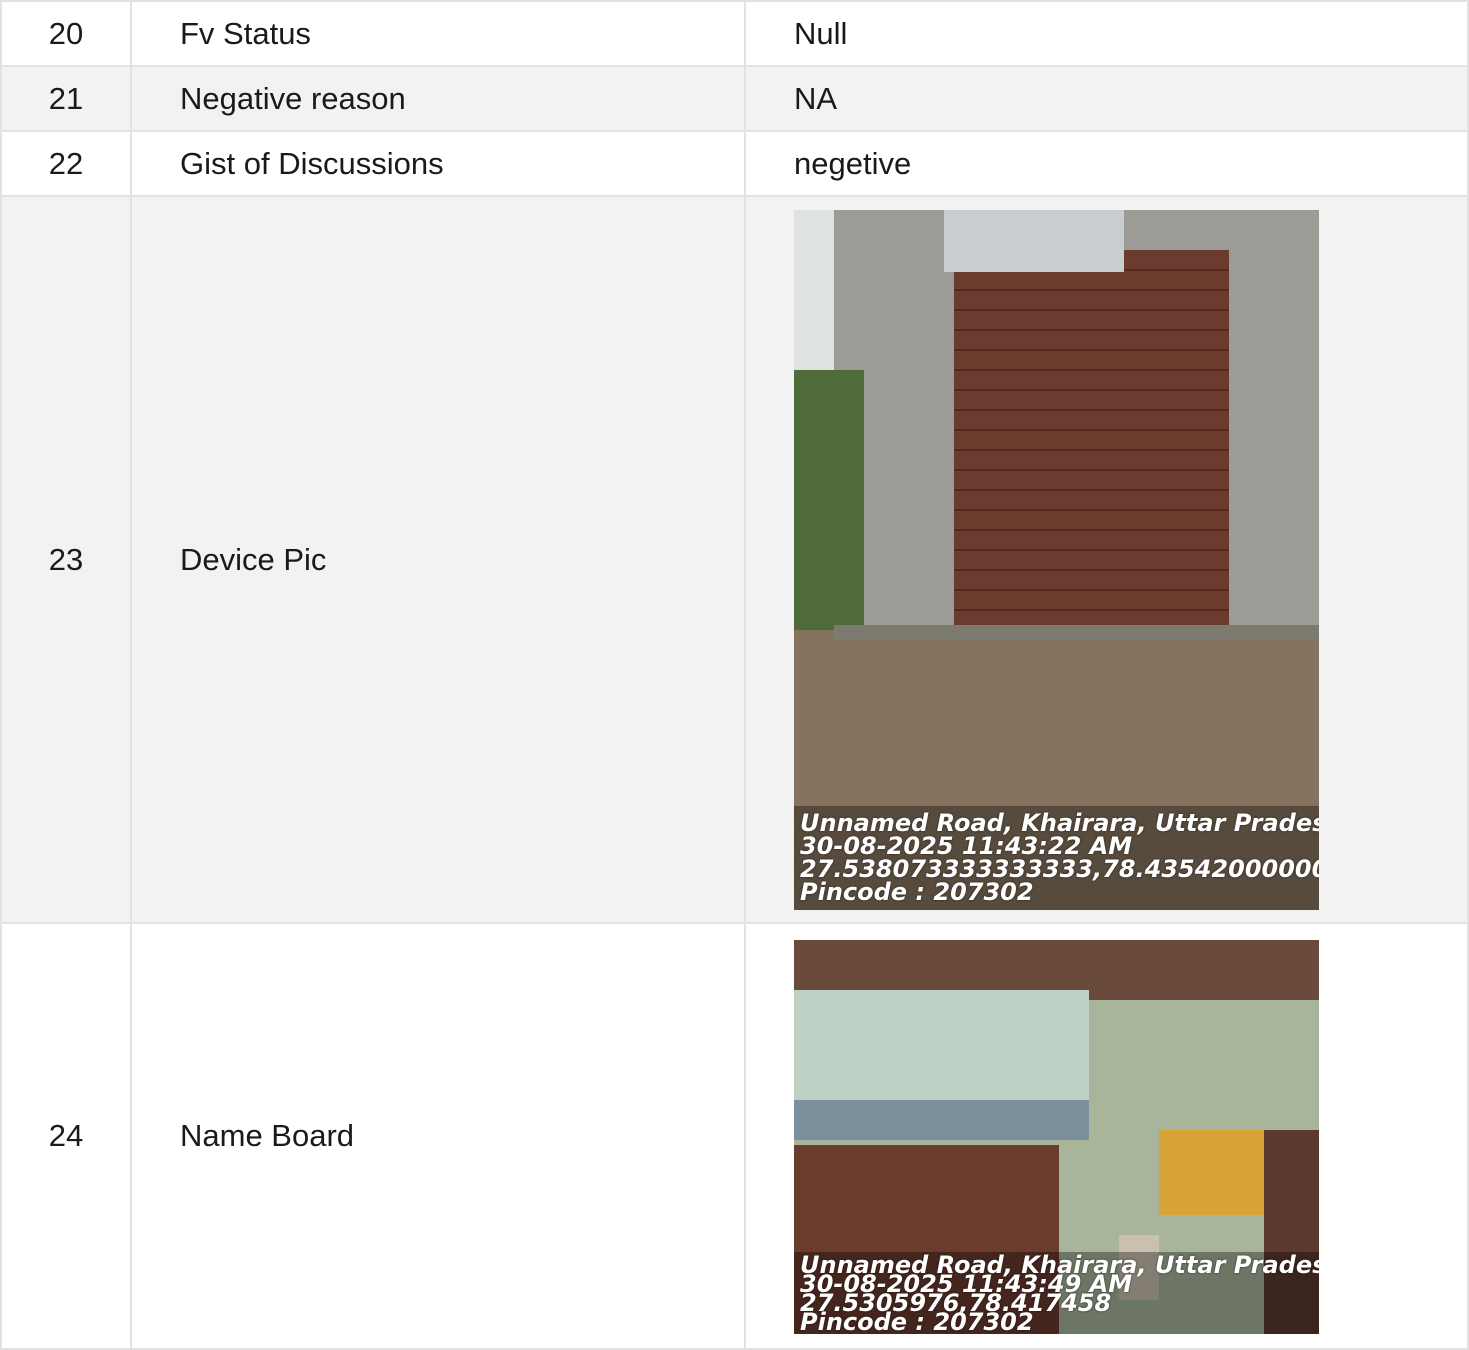  Describe the element at coordinates (66, 98) in the screenshot. I see `row-number: 21` at that location.